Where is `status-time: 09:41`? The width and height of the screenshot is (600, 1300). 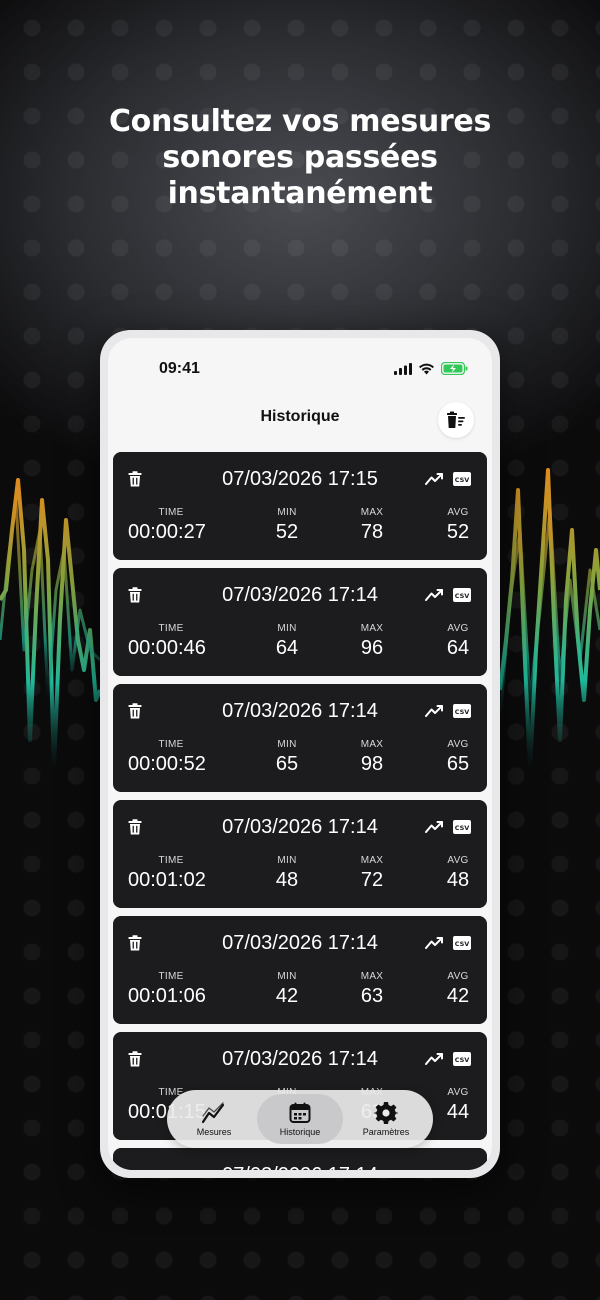
status-time: 09:41 is located at coordinates (179, 368).